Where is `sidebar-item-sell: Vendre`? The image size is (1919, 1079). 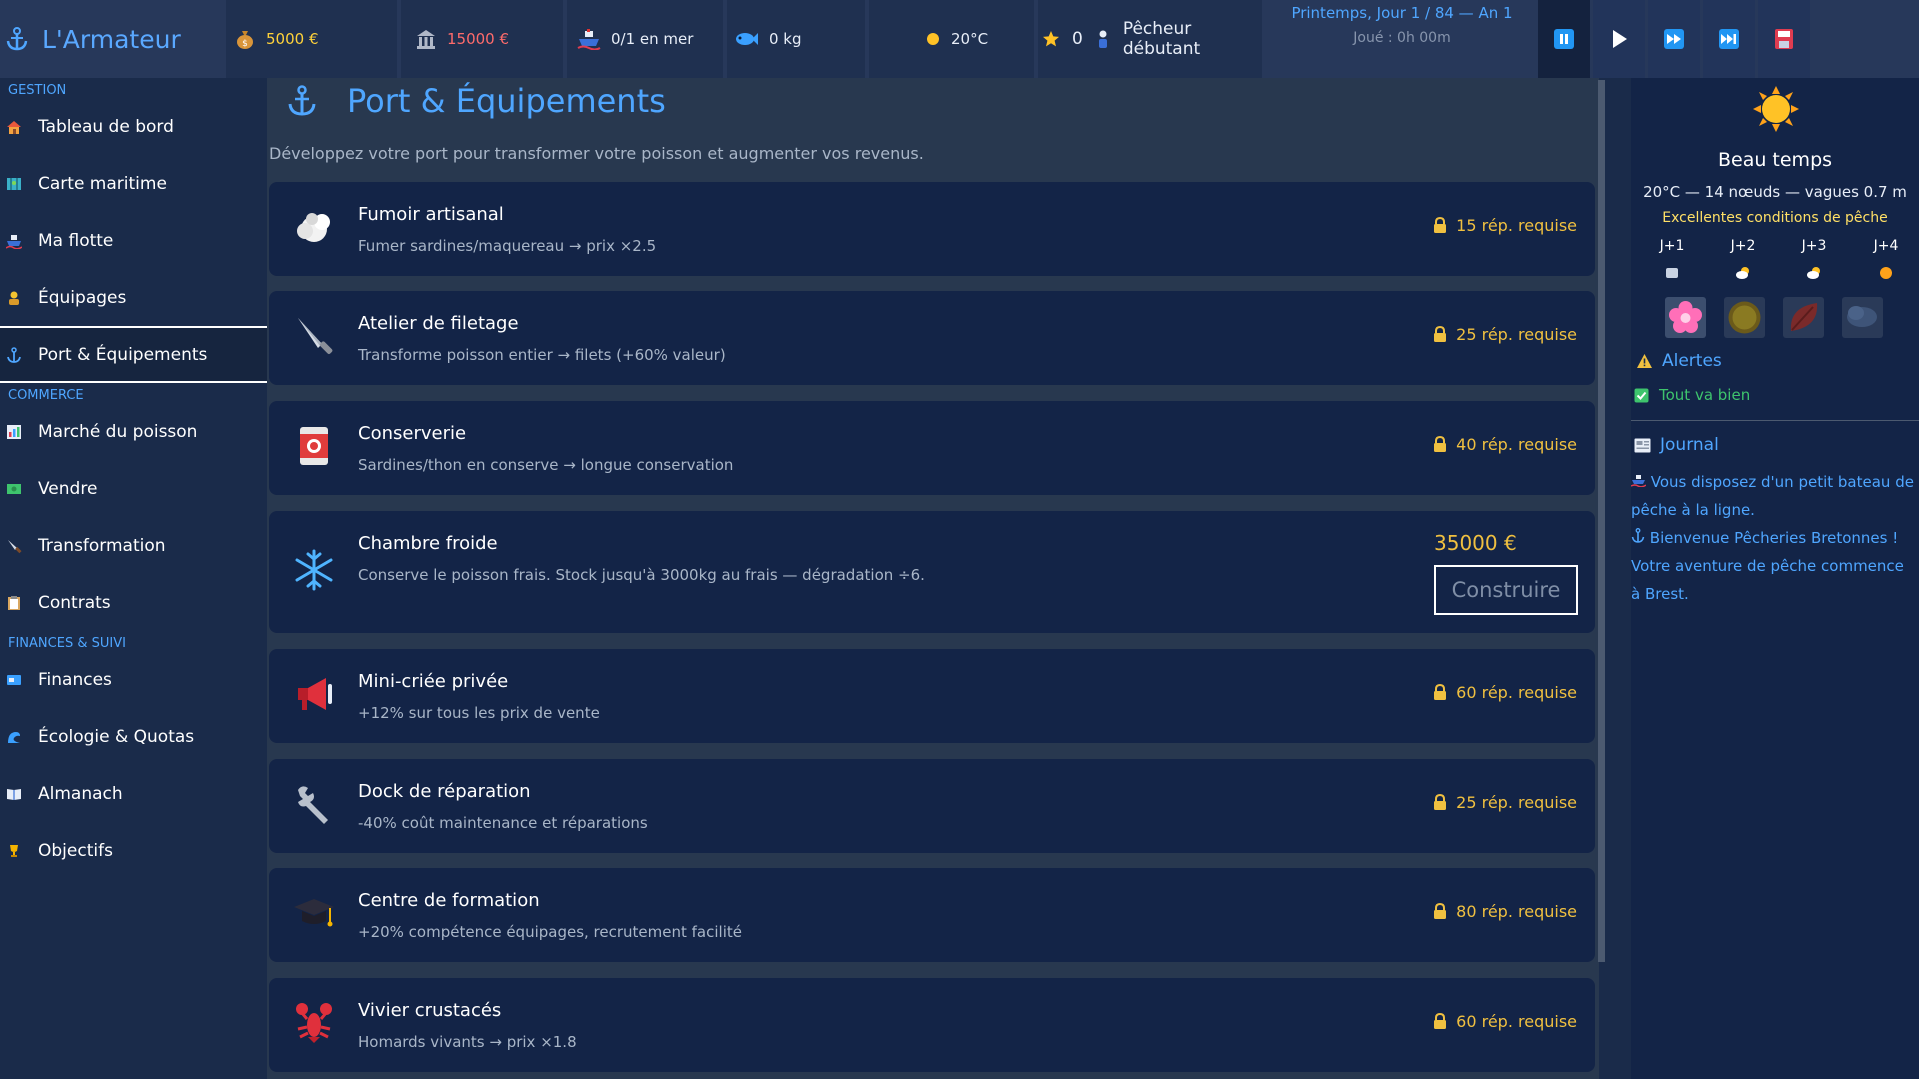 sidebar-item-sell: Vendre is located at coordinates (133, 488).